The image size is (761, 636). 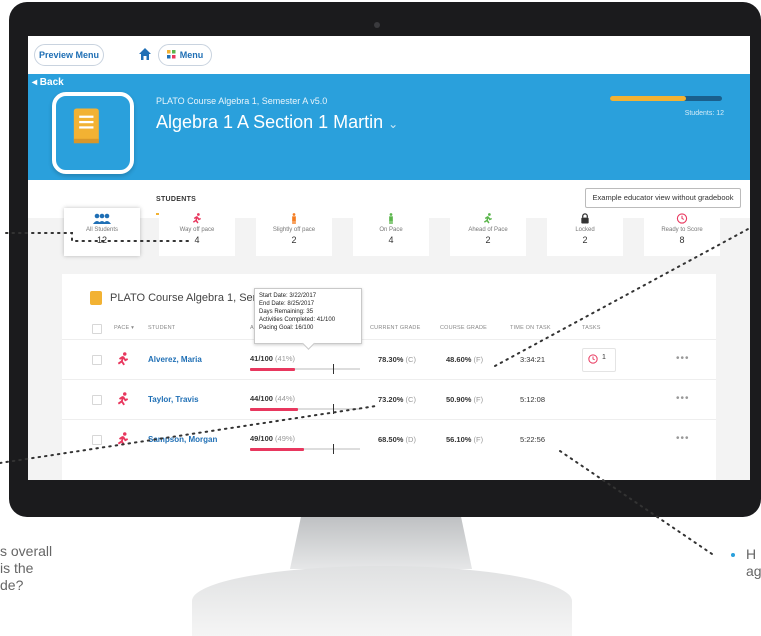 I want to click on current-grade-value: 78.30%, so click(x=391, y=359).